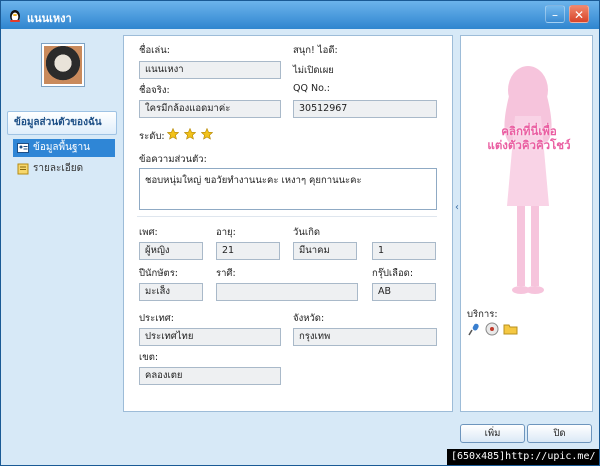 The height and width of the screenshot is (466, 600). Describe the element at coordinates (149, 357) in the screenshot. I see `district-label: เขต:` at that location.